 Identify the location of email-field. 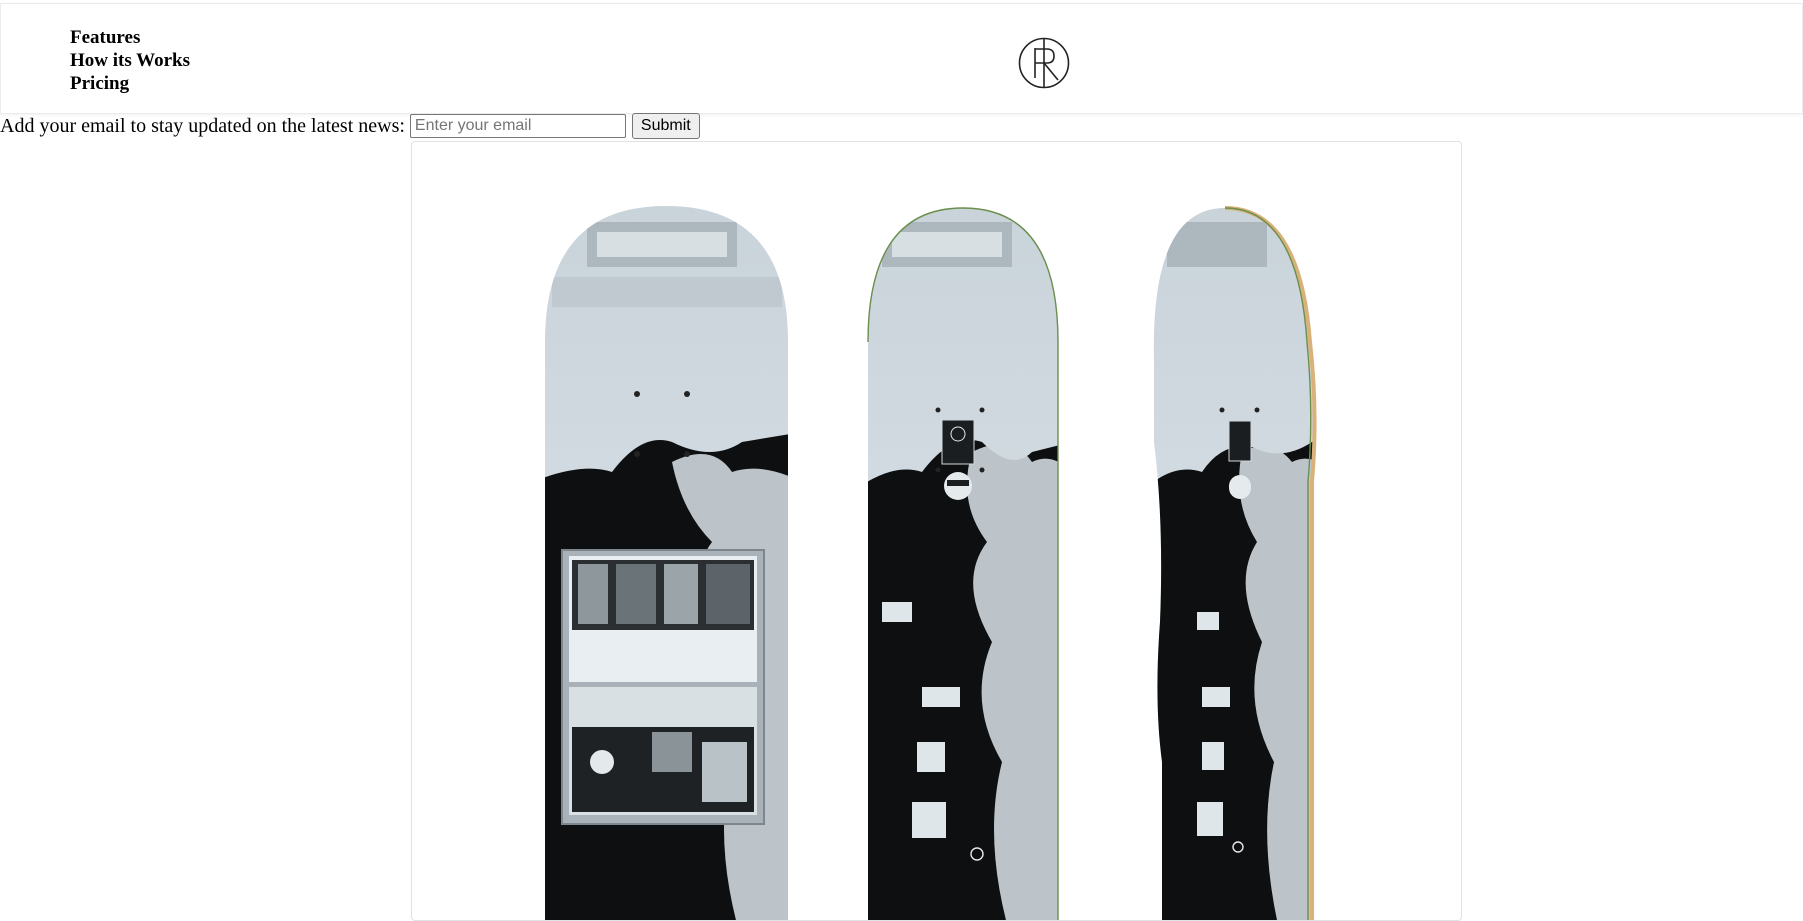
(517, 126).